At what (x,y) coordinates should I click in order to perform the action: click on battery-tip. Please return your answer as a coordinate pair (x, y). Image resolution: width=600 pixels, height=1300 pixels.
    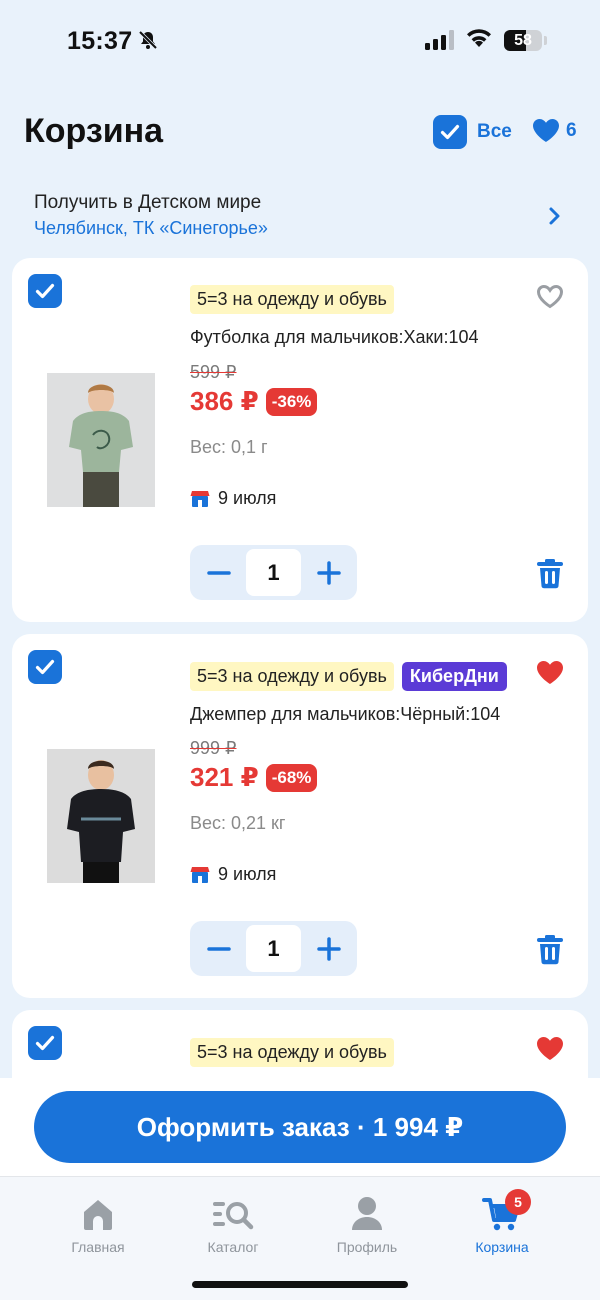
    Looking at the image, I should click on (545, 40).